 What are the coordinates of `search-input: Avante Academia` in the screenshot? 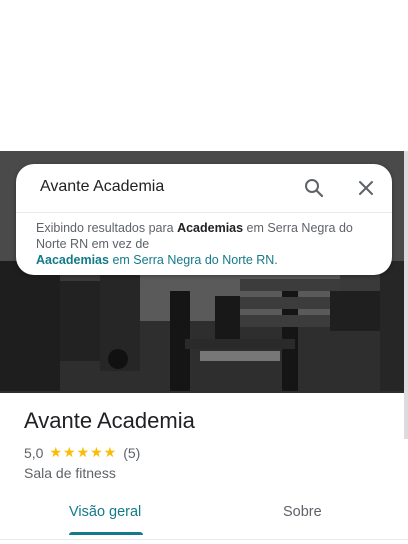 It's located at (102, 187).